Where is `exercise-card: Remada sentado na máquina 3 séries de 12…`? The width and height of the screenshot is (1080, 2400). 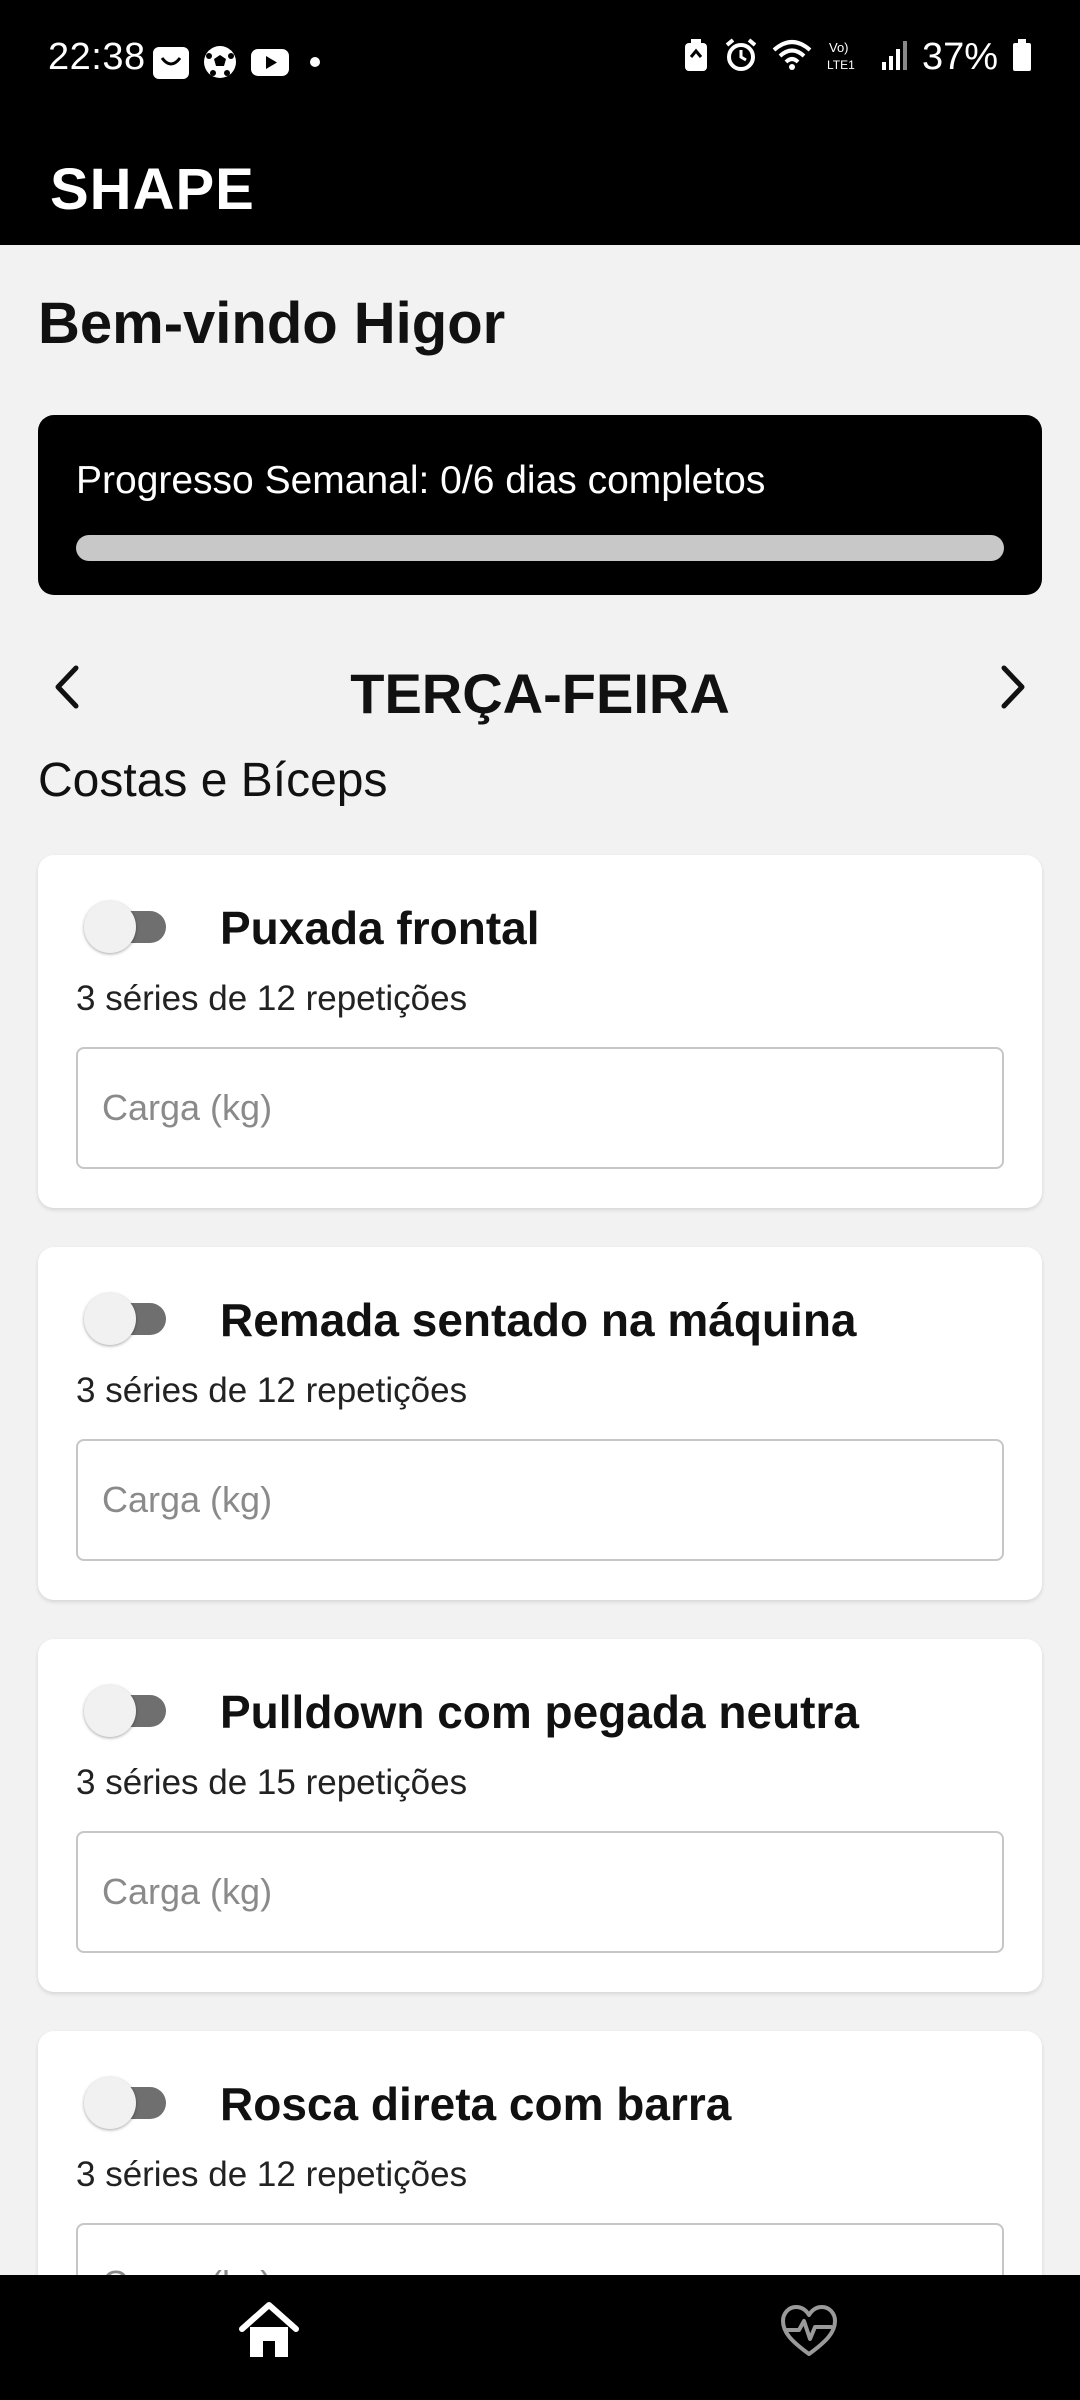 exercise-card: Remada sentado na máquina 3 séries de 12… is located at coordinates (540, 1423).